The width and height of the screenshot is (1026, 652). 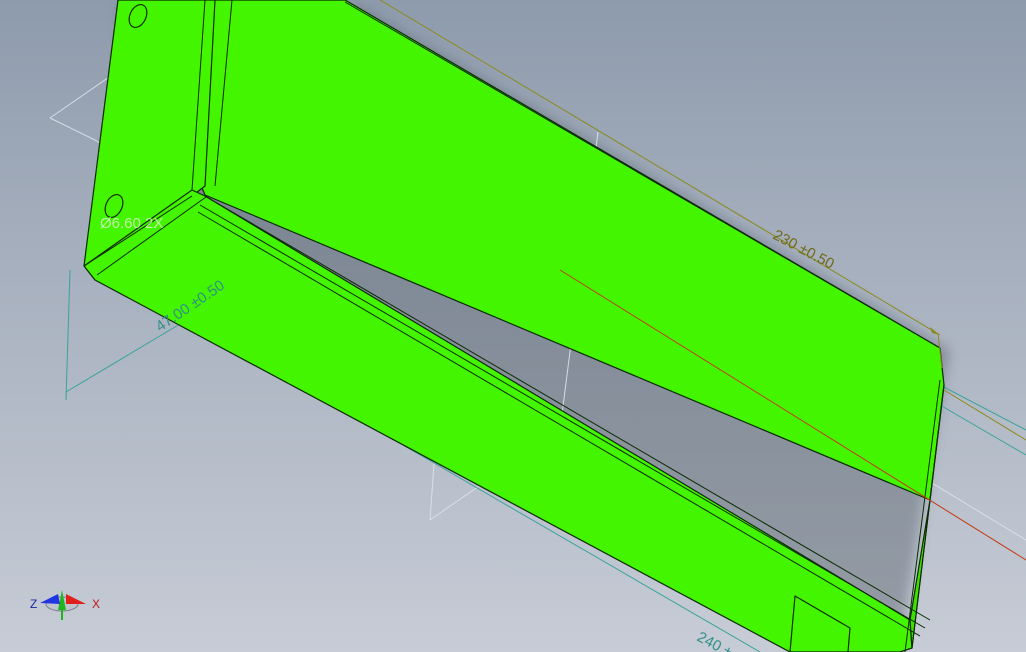 I want to click on hole-callout-label: Ø6.60 2X, so click(x=131, y=223).